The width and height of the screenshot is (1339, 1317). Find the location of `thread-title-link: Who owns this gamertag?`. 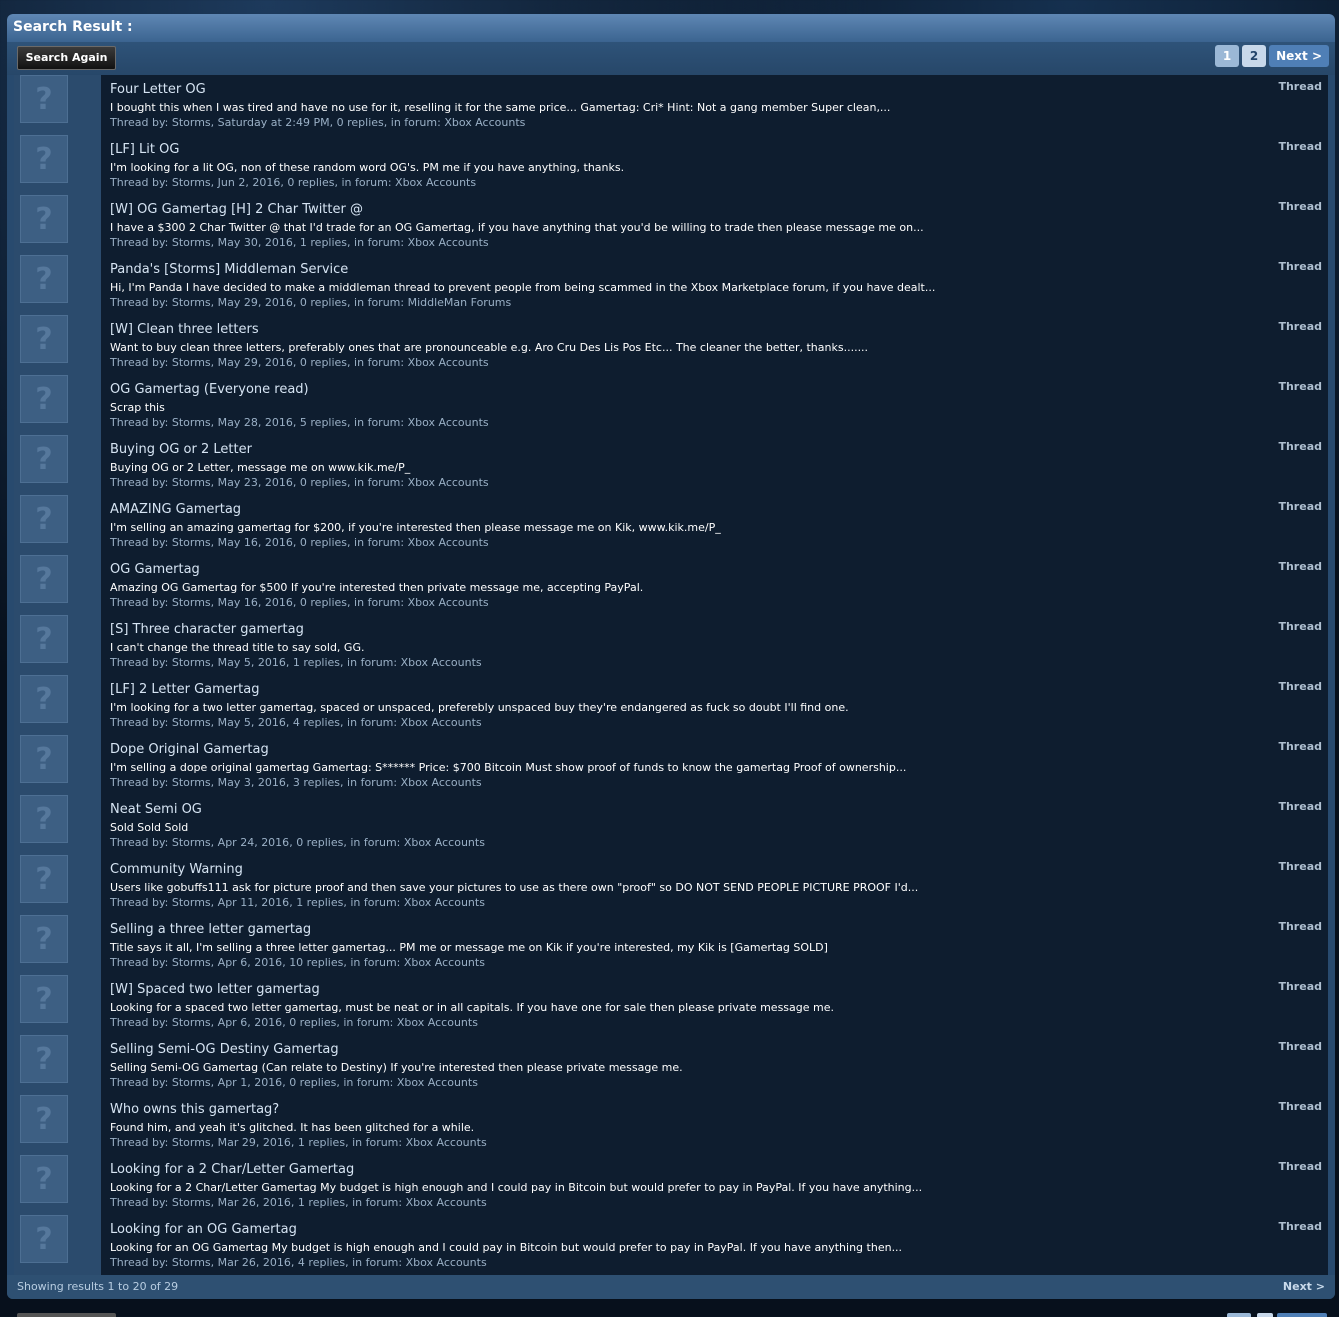

thread-title-link: Who owns this gamertag? is located at coordinates (194, 1109).